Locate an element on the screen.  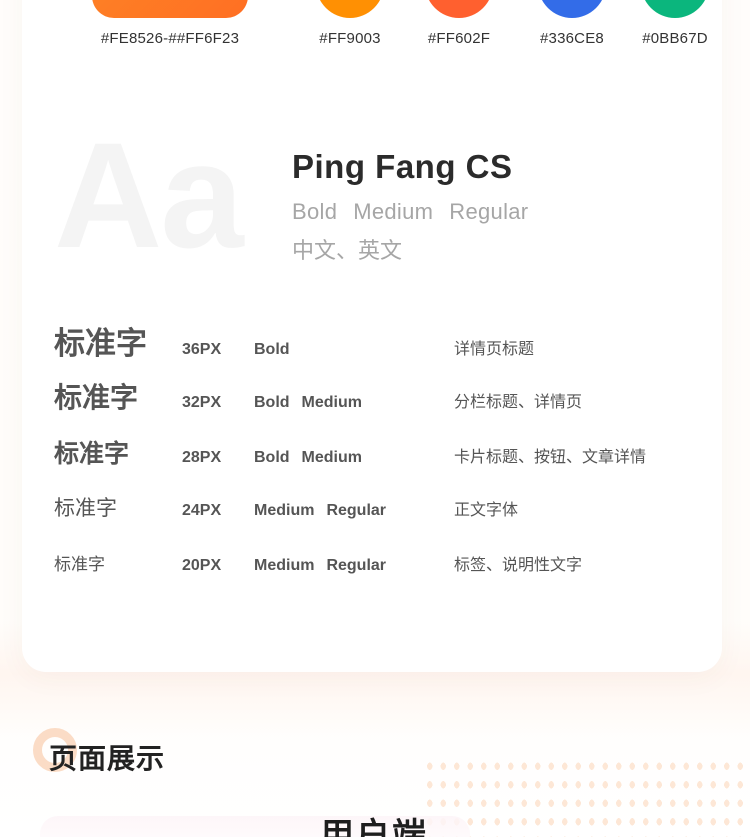
type-size: 28PX is located at coordinates (202, 457).